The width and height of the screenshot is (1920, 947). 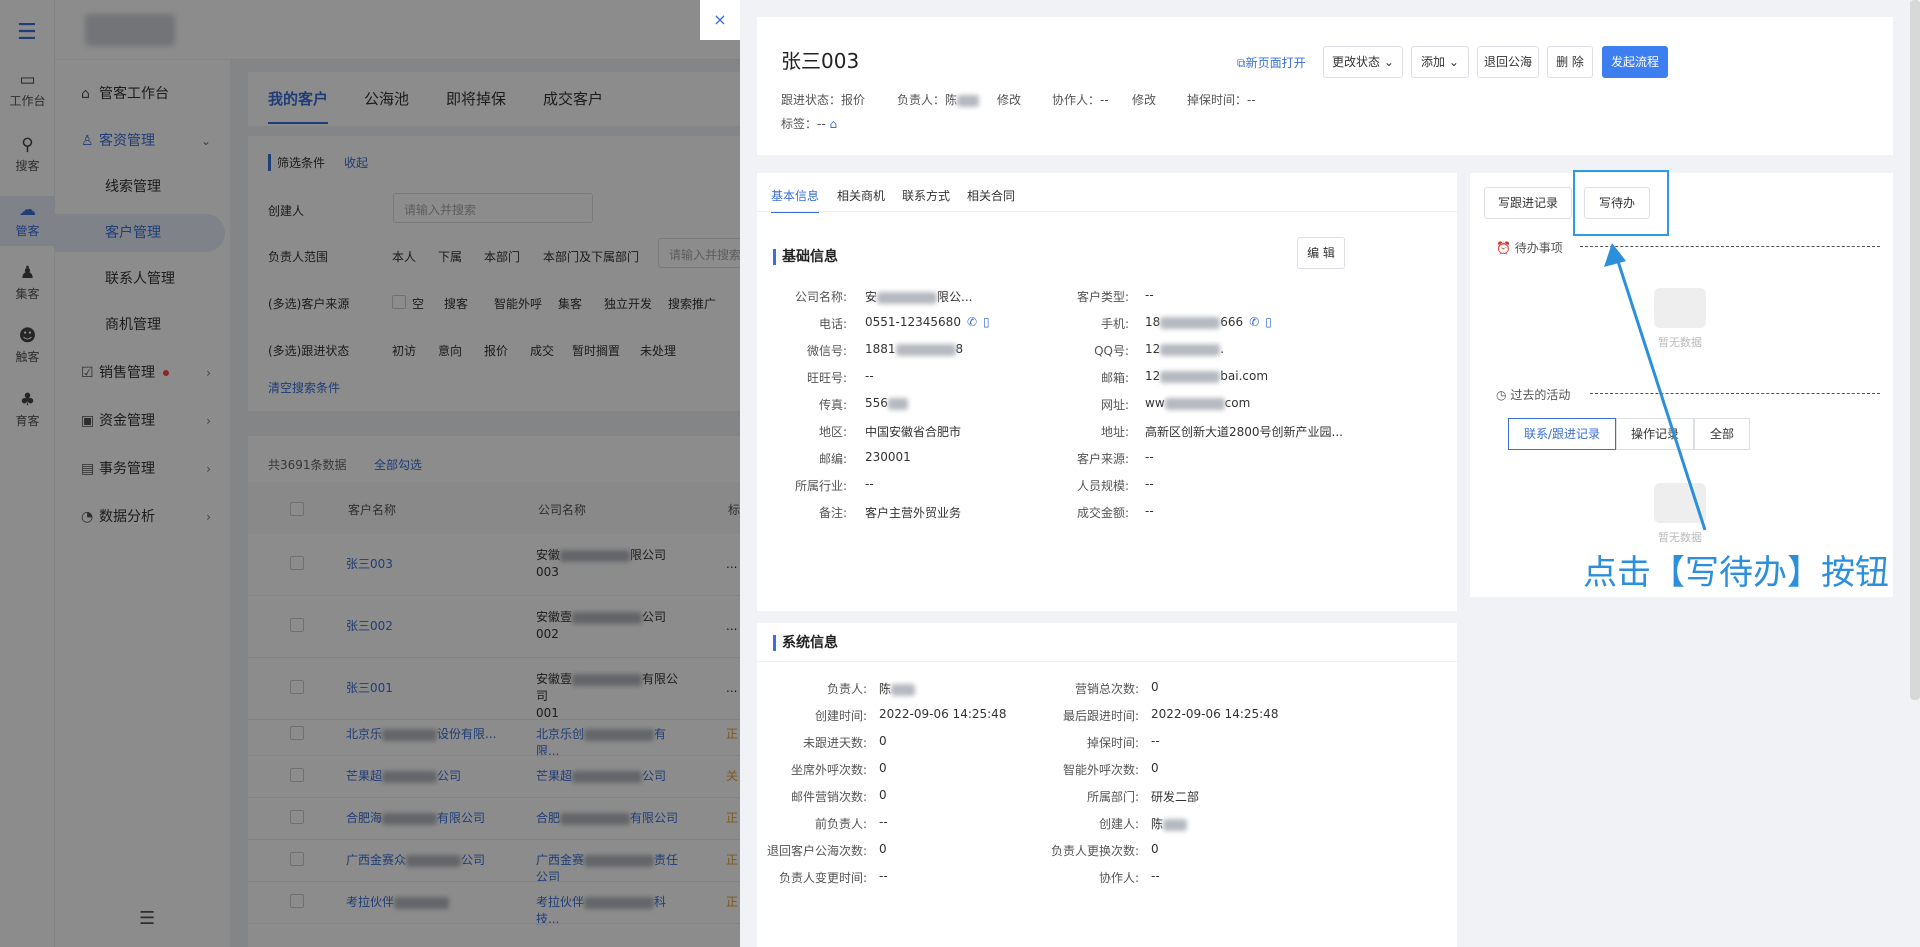 I want to click on change-status-button: 更改状态 ⌄, so click(x=1363, y=62).